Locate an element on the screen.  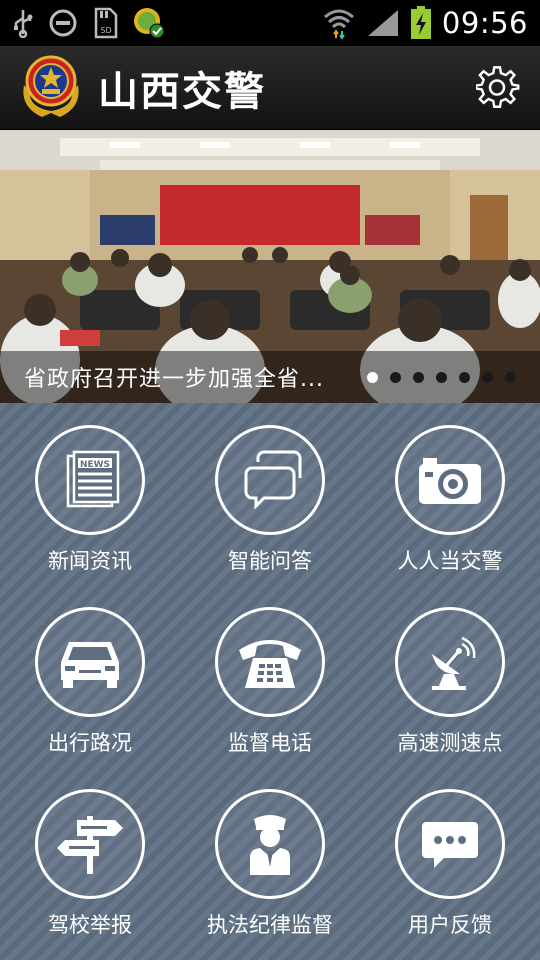
usb-icon is located at coordinates (23, 23).